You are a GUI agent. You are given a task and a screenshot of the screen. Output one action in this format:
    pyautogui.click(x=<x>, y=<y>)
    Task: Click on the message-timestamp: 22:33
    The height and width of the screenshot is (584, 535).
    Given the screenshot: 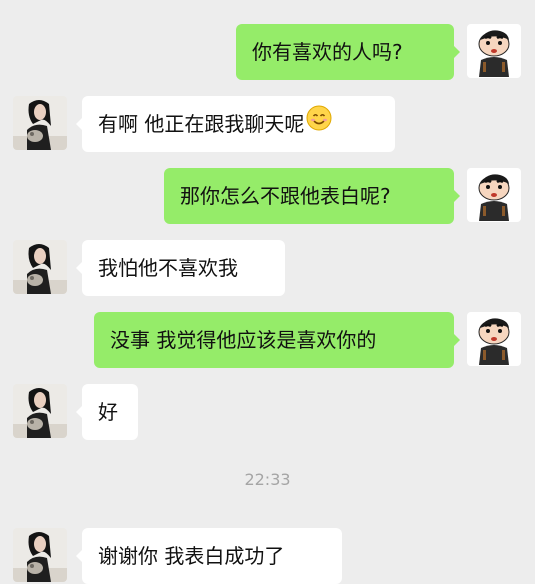 What is the action you would take?
    pyautogui.click(x=267, y=479)
    